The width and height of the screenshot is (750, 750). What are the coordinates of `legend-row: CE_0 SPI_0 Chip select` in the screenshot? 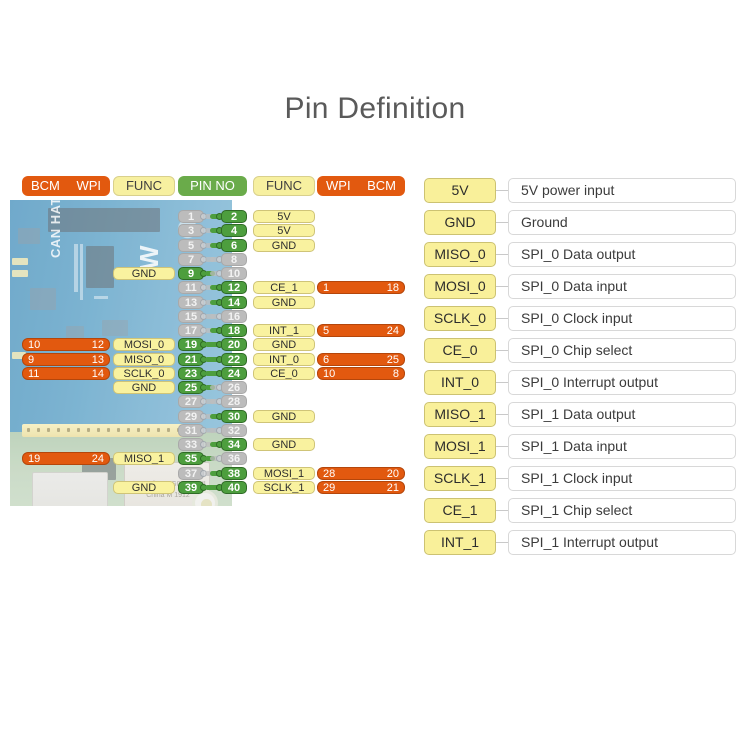 It's located at (580, 352).